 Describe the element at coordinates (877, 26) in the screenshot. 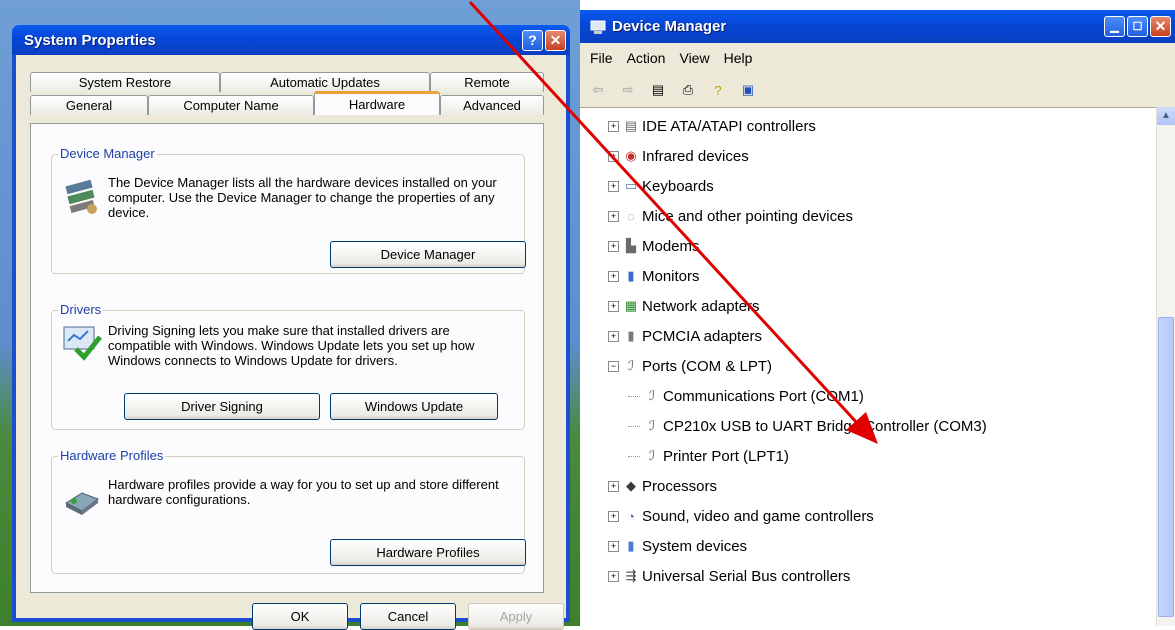

I see `device-manager-title-bar: Device Manager ▁ ☐ ✕` at that location.